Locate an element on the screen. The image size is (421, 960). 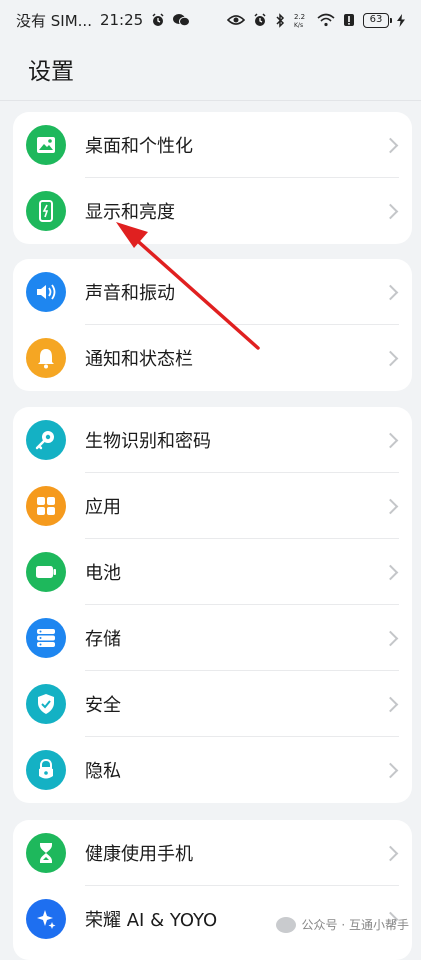
annotation-arrow is located at coordinates (188, 286).